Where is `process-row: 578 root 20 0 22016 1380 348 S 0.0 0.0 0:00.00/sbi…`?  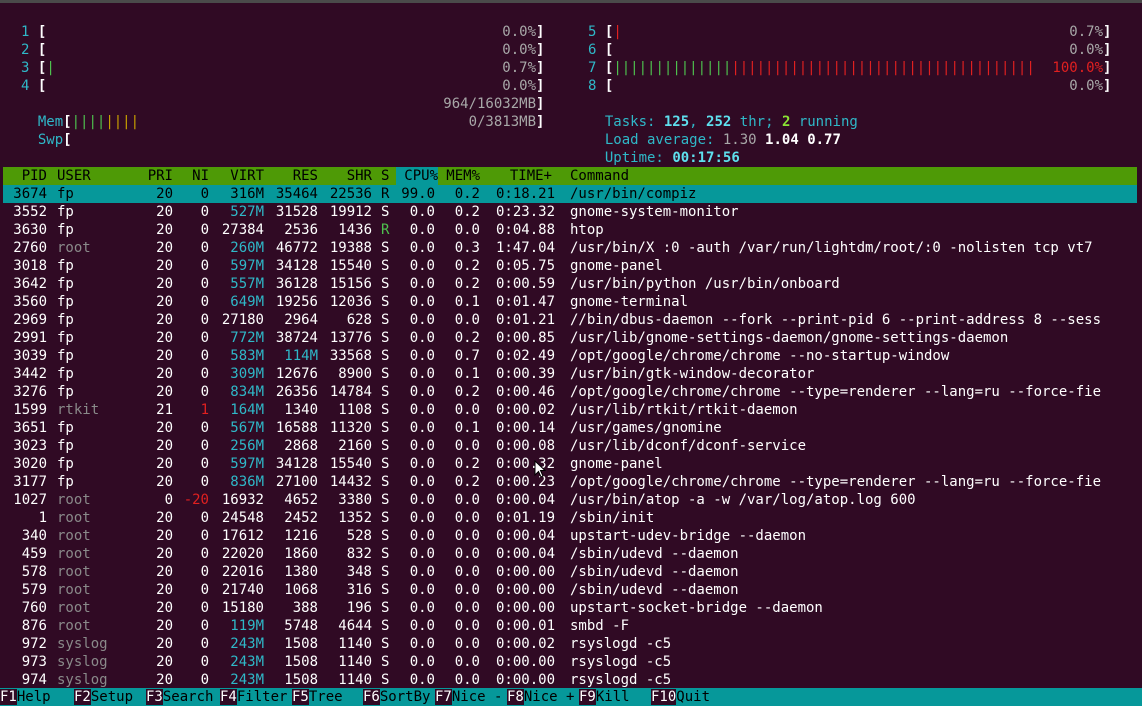 process-row: 578 root 20 0 22016 1380 348 S 0.0 0.0 0:00.00/sbi… is located at coordinates (570, 572).